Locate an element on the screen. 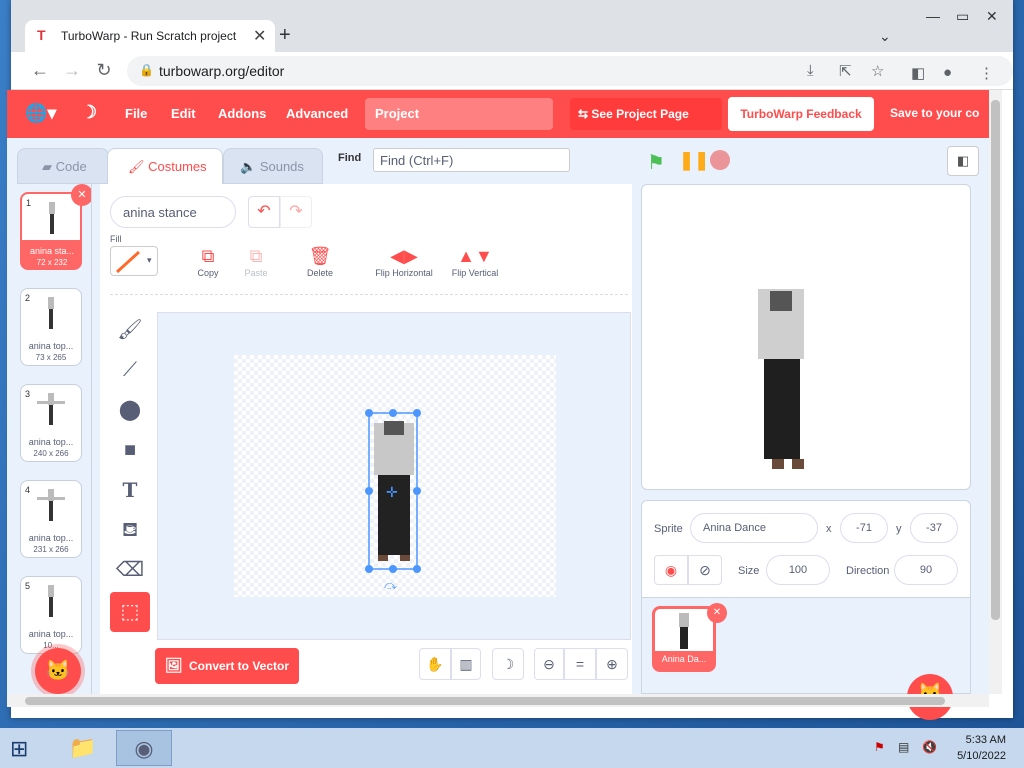  windows-start-icon: ⊞ is located at coordinates (19, 749).